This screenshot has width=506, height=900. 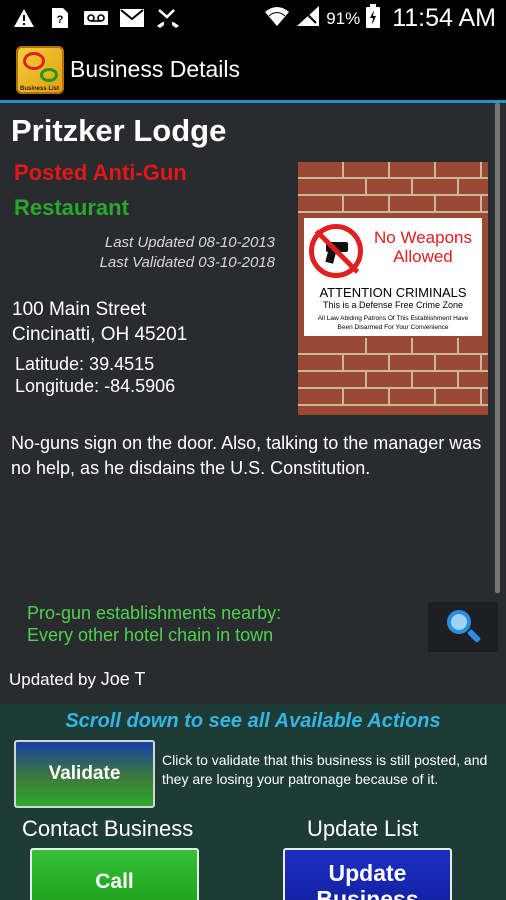 What do you see at coordinates (253, 19) in the screenshot?
I see `status-bar: ? 91% 11:54 AM` at bounding box center [253, 19].